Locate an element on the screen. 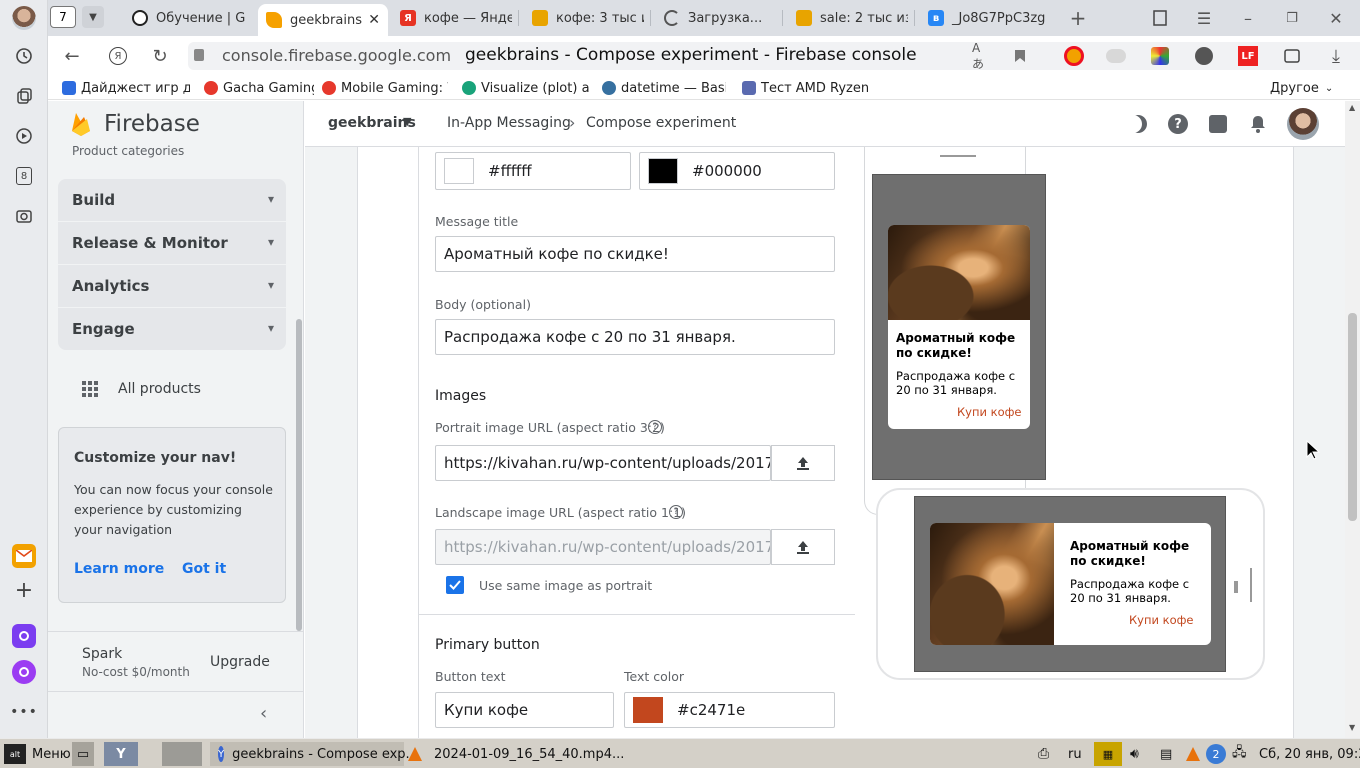 This screenshot has width=1360, height=768. tab-1: Обучение | G is located at coordinates (192, 18).